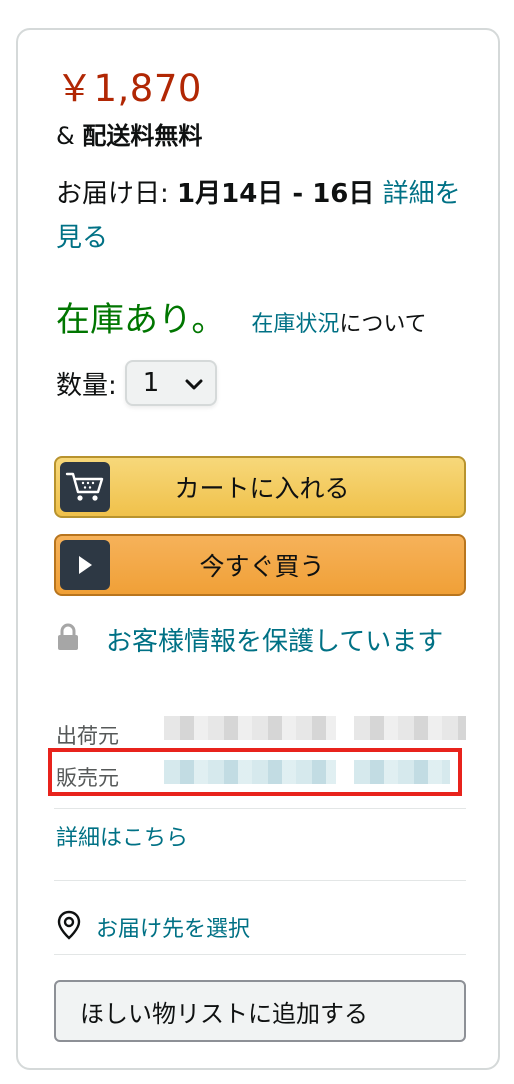 The image size is (514, 1084). What do you see at coordinates (275, 642) in the screenshot?
I see `secure-text: お客様情報を保護しています` at bounding box center [275, 642].